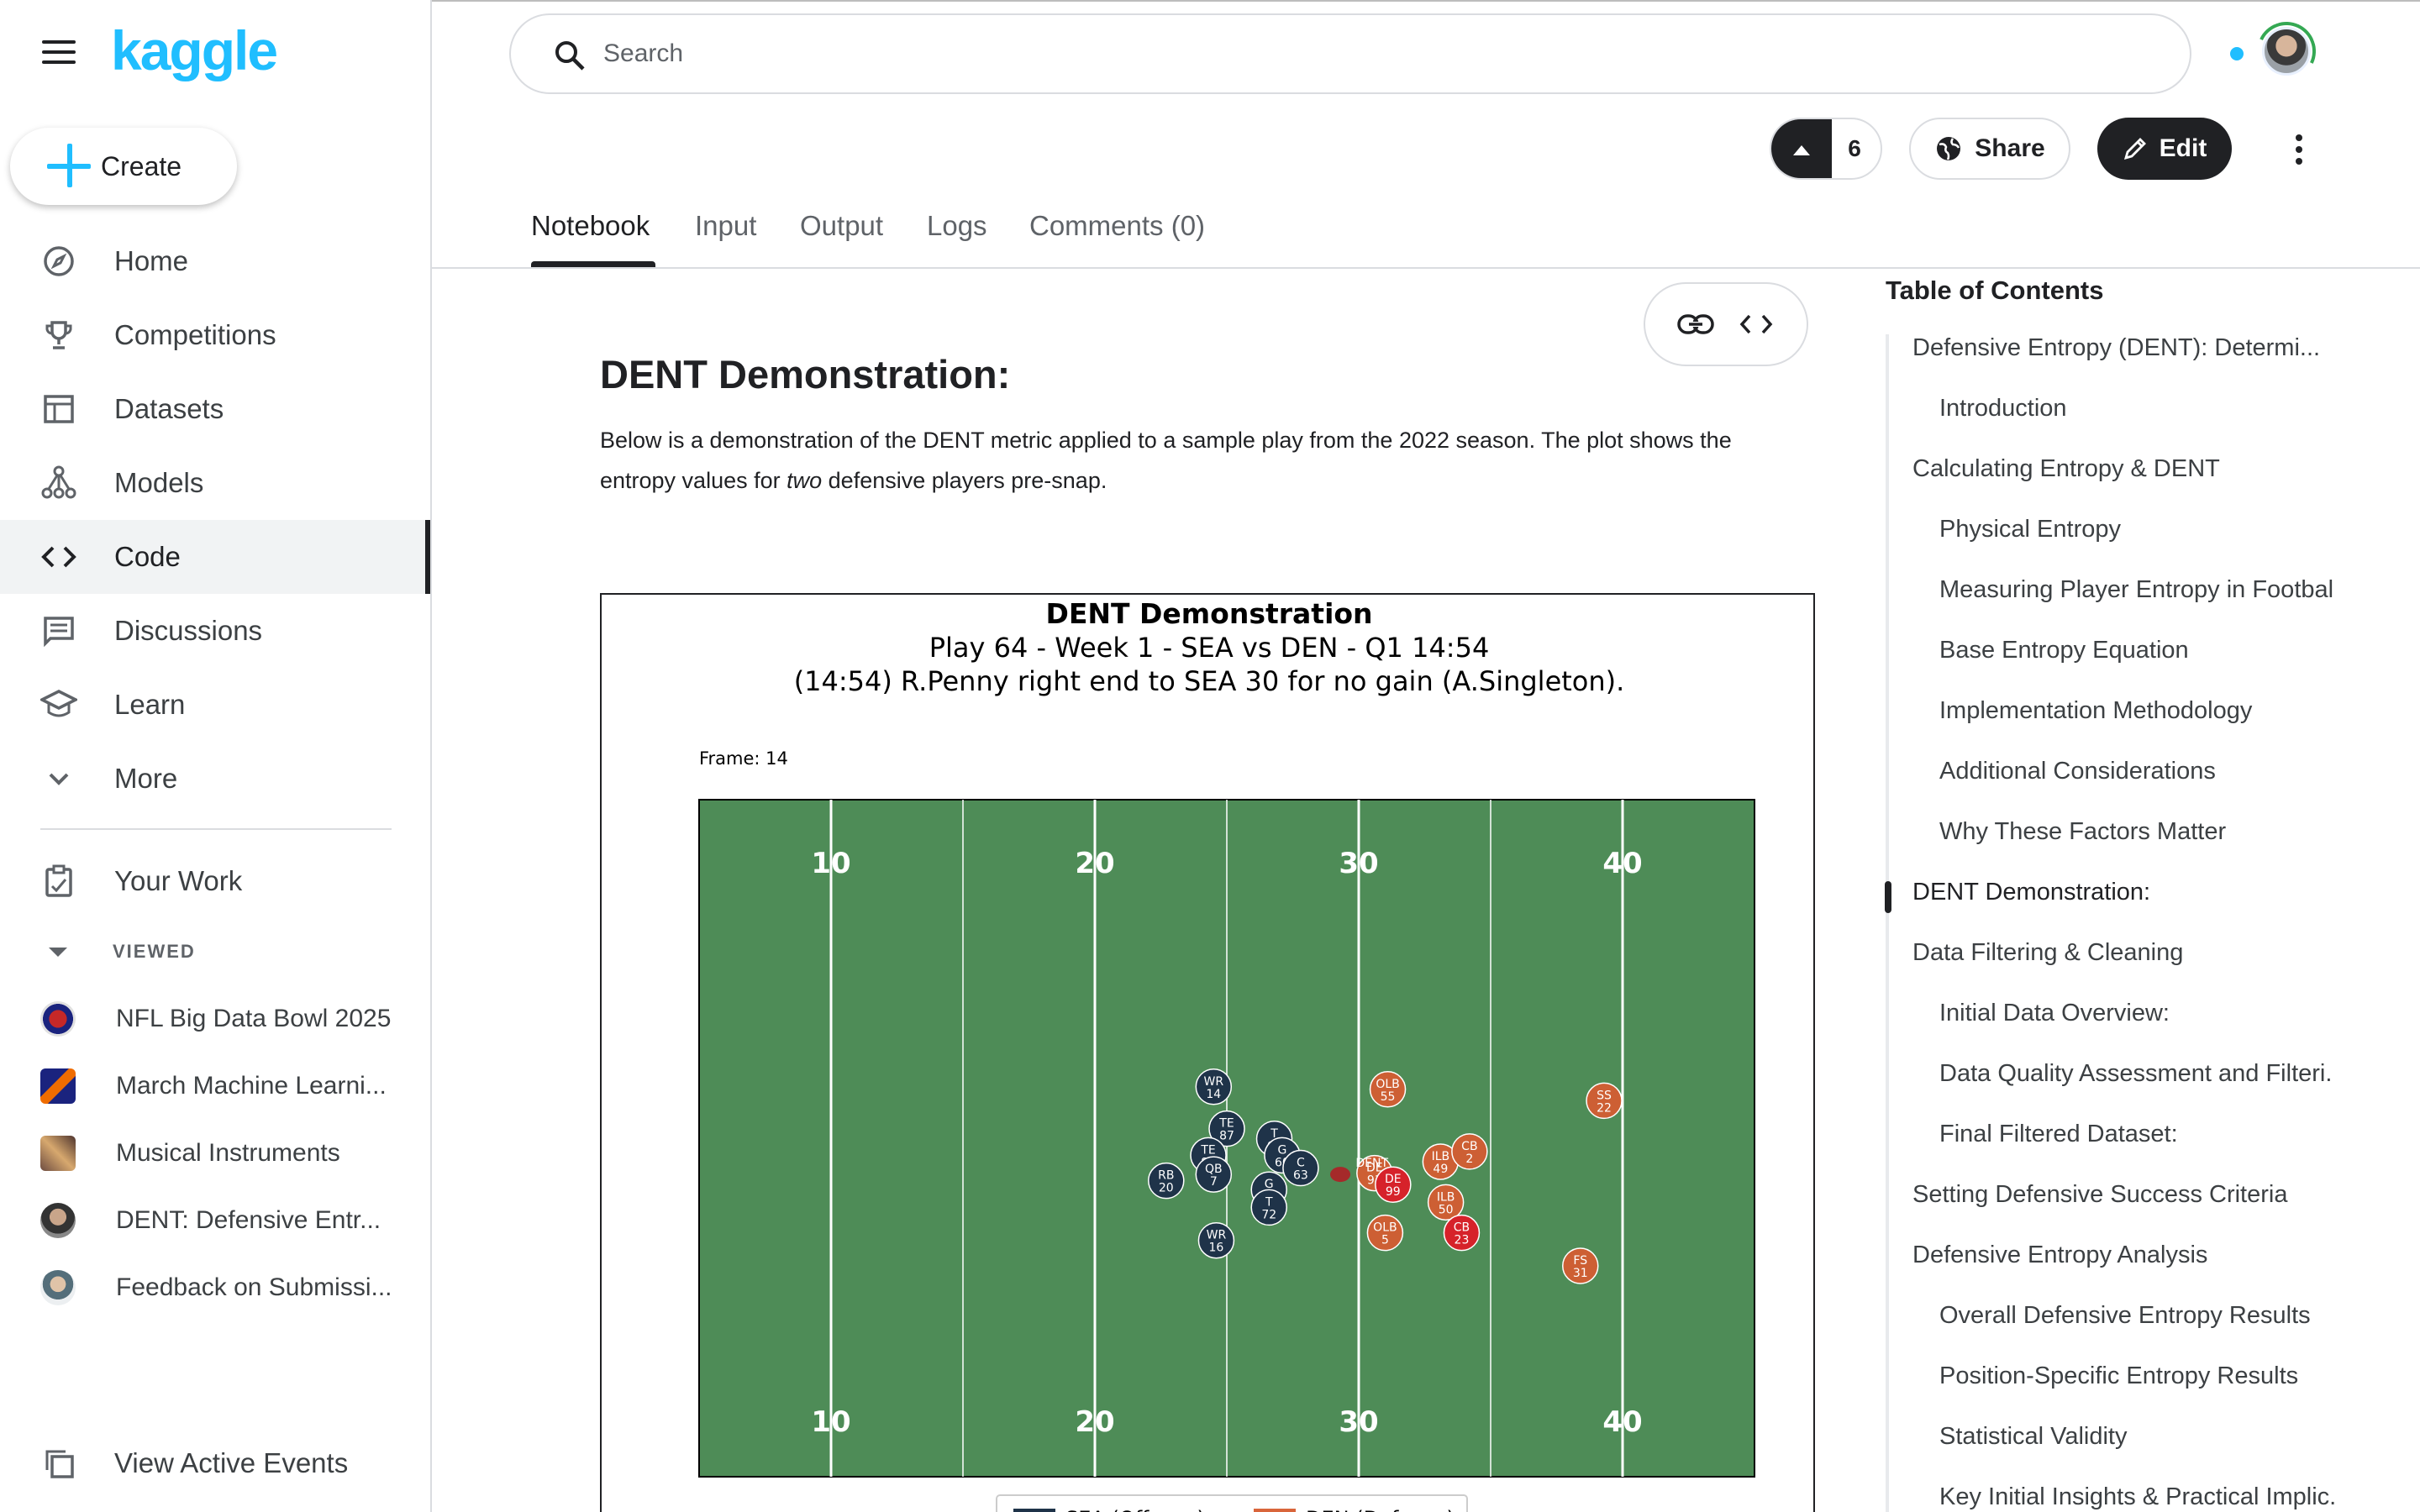 The width and height of the screenshot is (2420, 1512). I want to click on sidebar-item-label: Competitions, so click(195, 334).